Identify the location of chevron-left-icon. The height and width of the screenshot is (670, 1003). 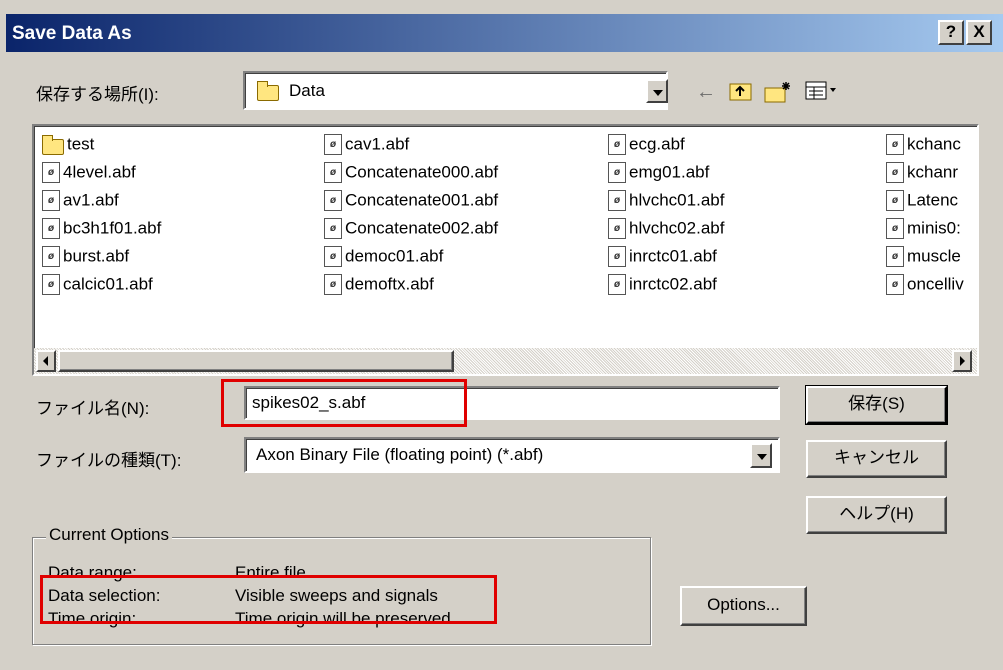
(45, 361).